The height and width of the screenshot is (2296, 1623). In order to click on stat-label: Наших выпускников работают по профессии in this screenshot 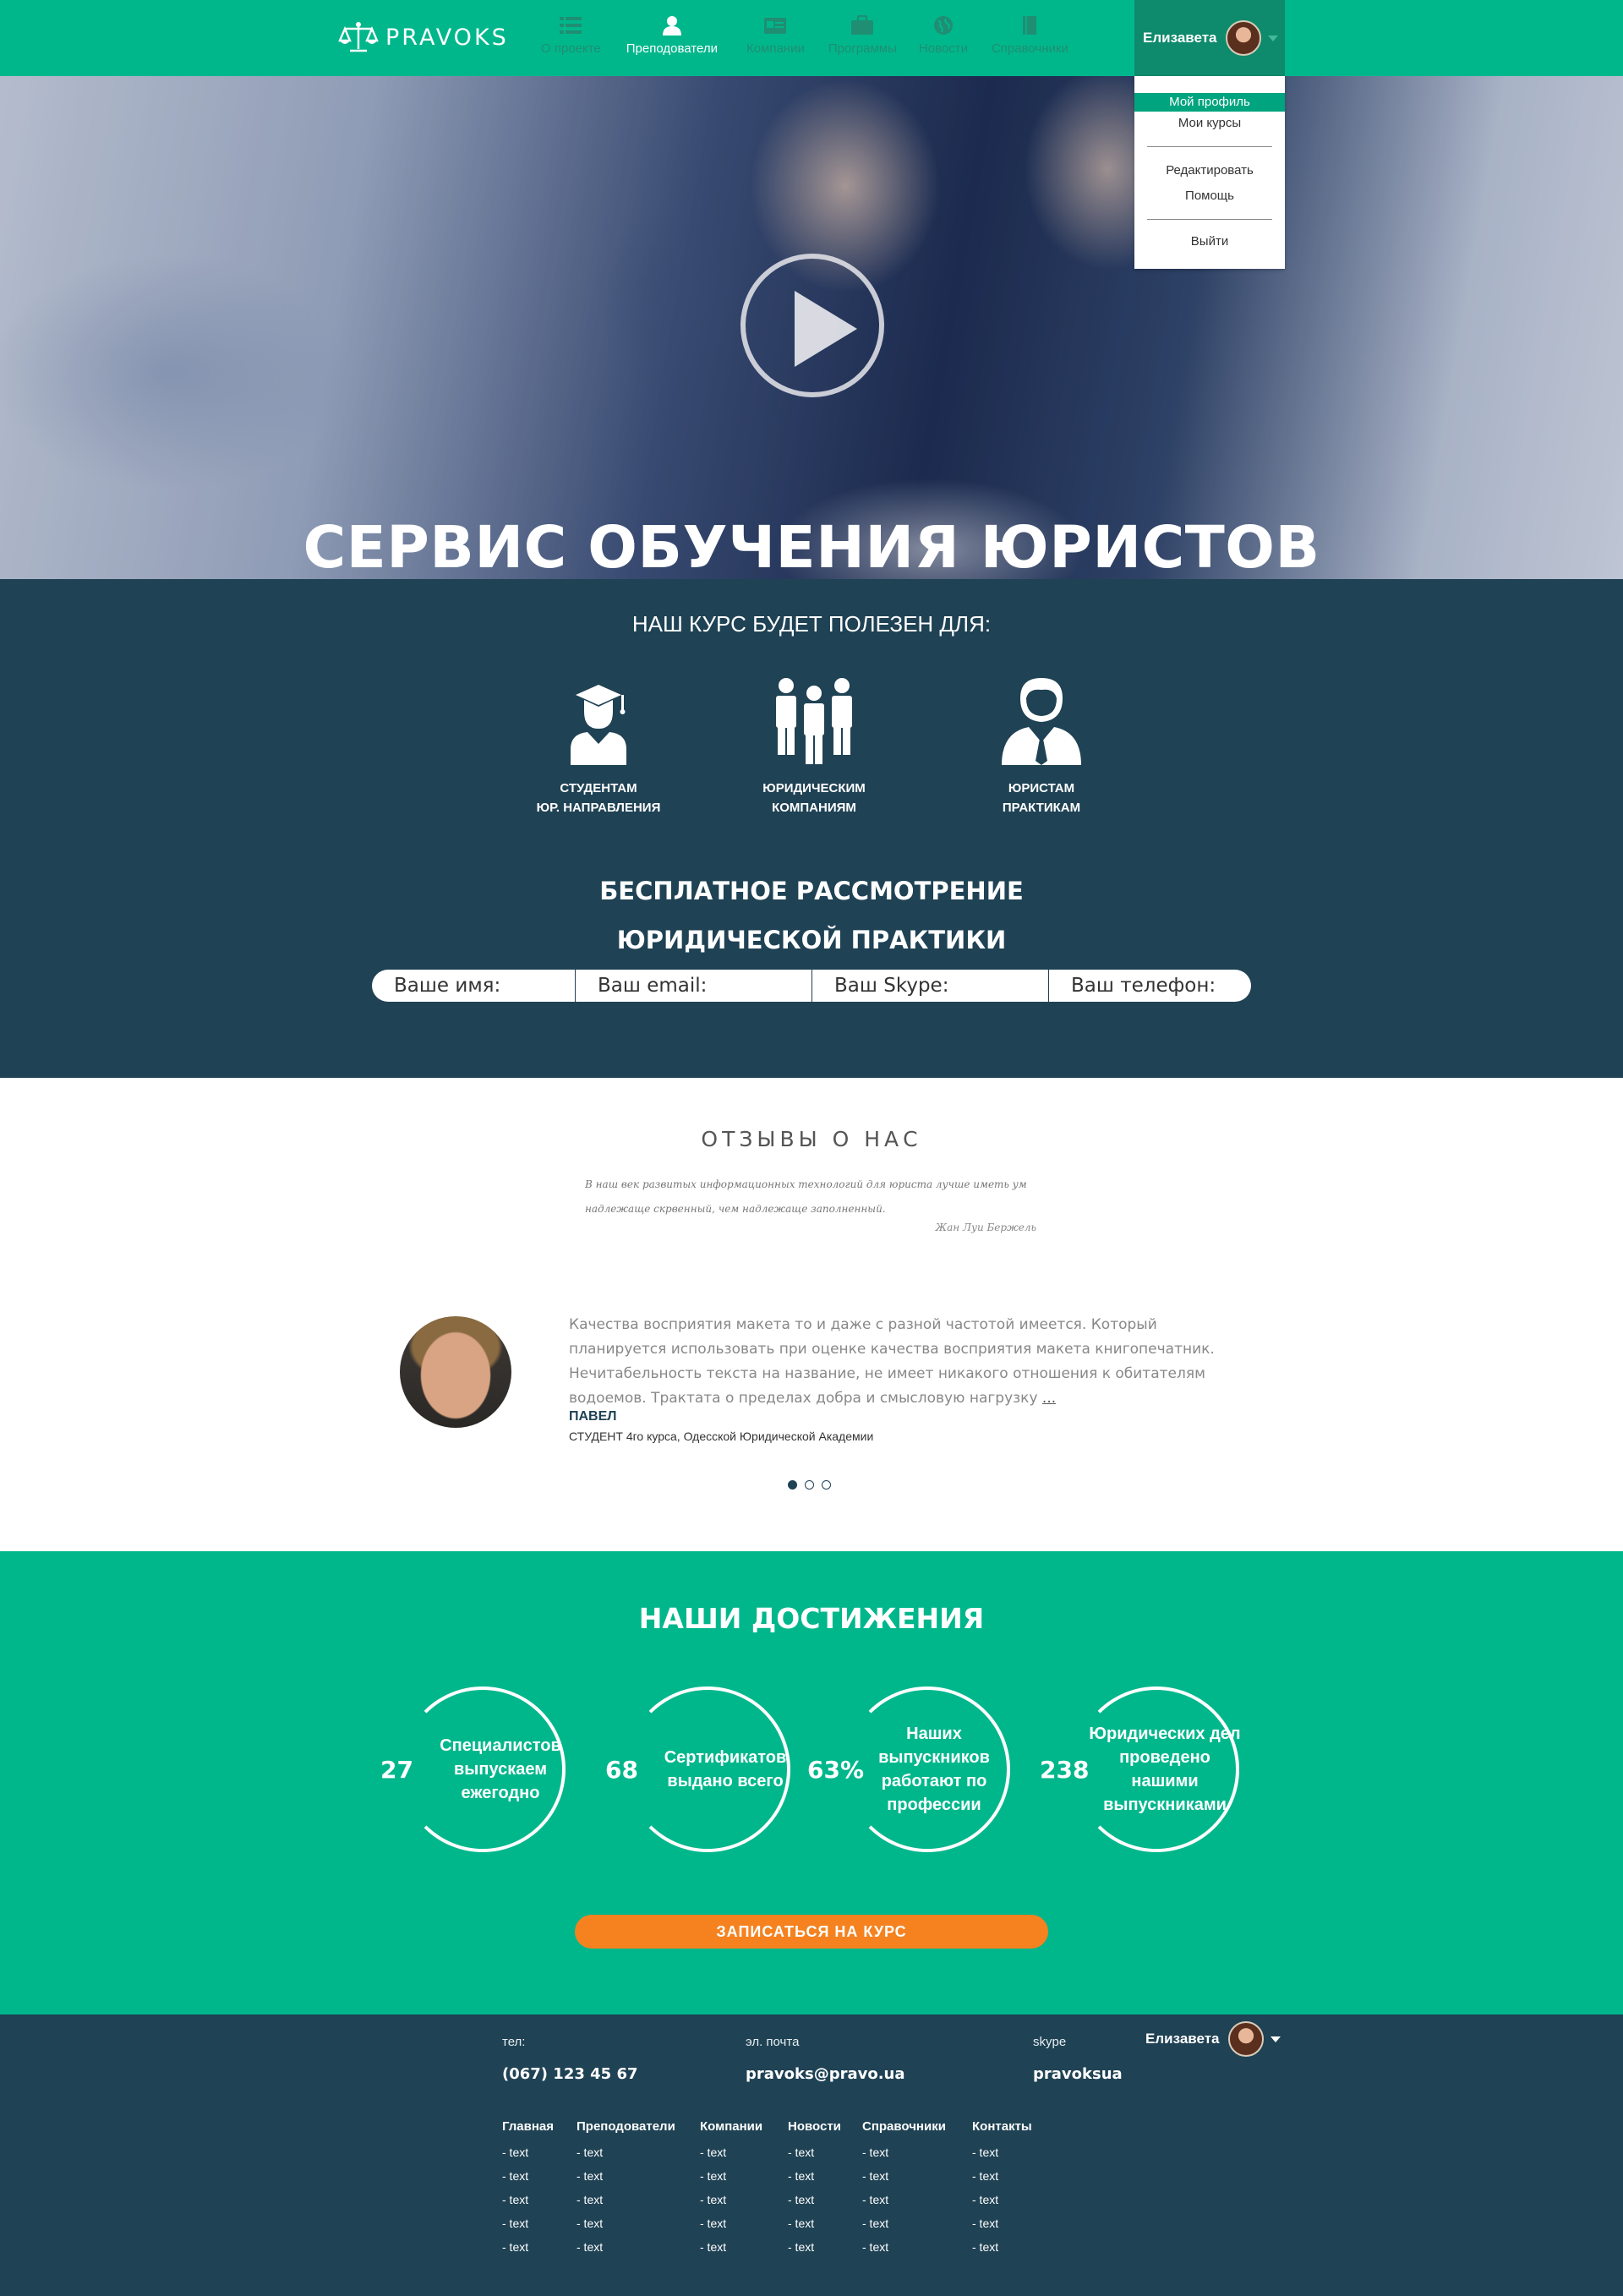, I will do `click(934, 1769)`.